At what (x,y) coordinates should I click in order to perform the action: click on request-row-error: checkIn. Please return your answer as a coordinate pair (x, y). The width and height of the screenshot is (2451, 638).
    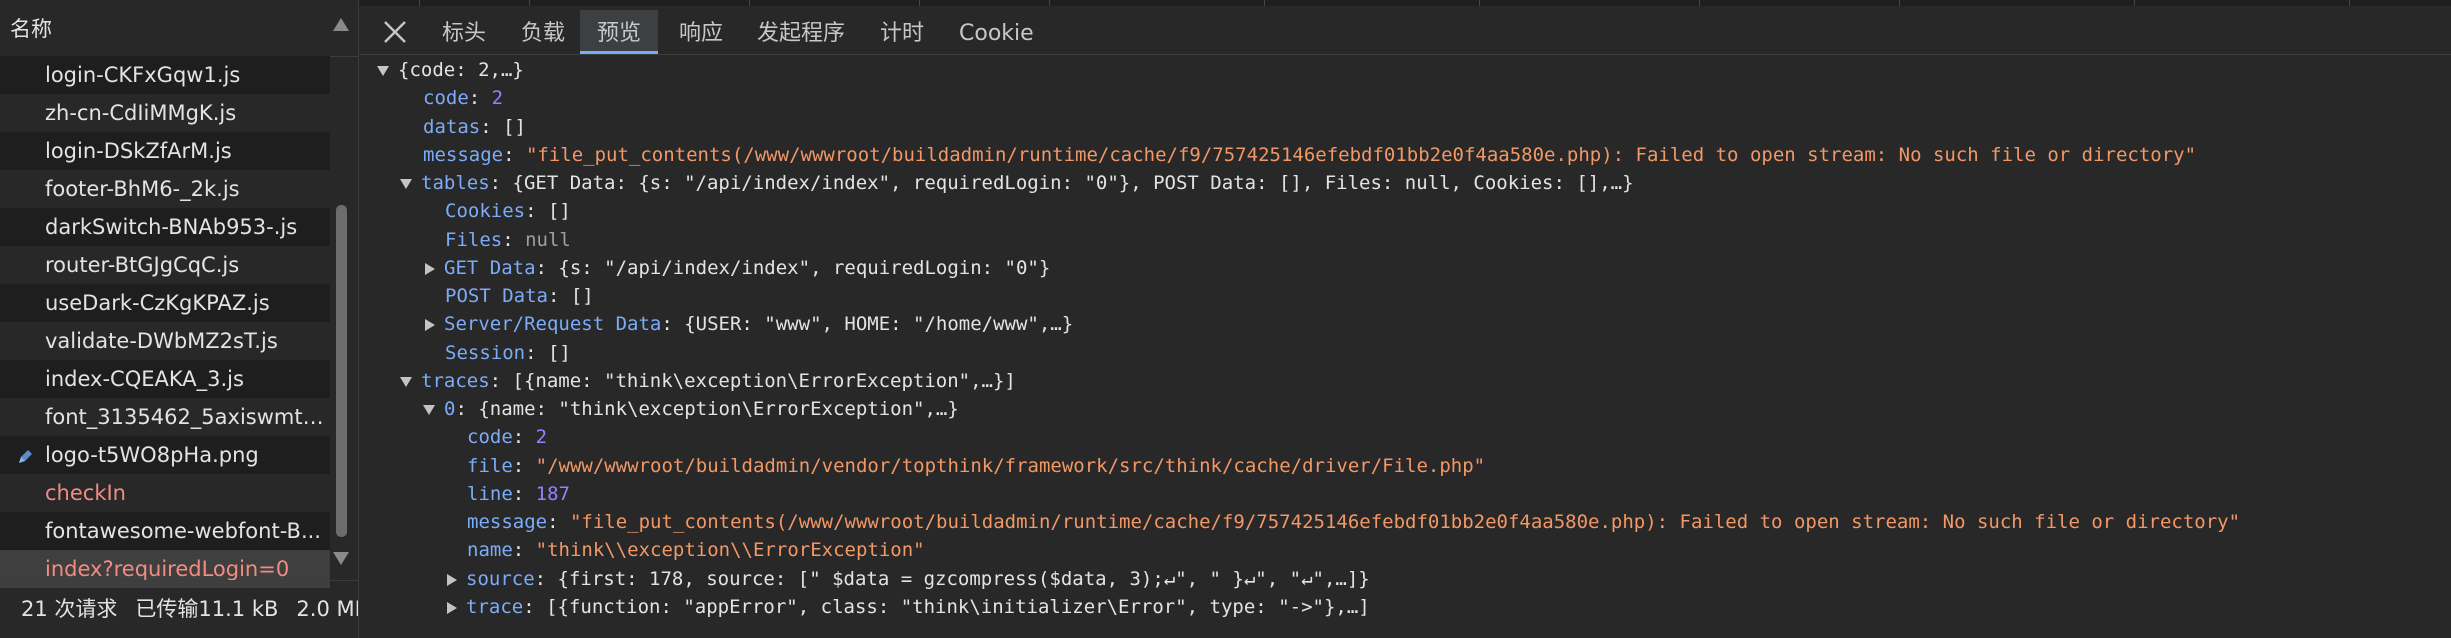
    Looking at the image, I should click on (165, 493).